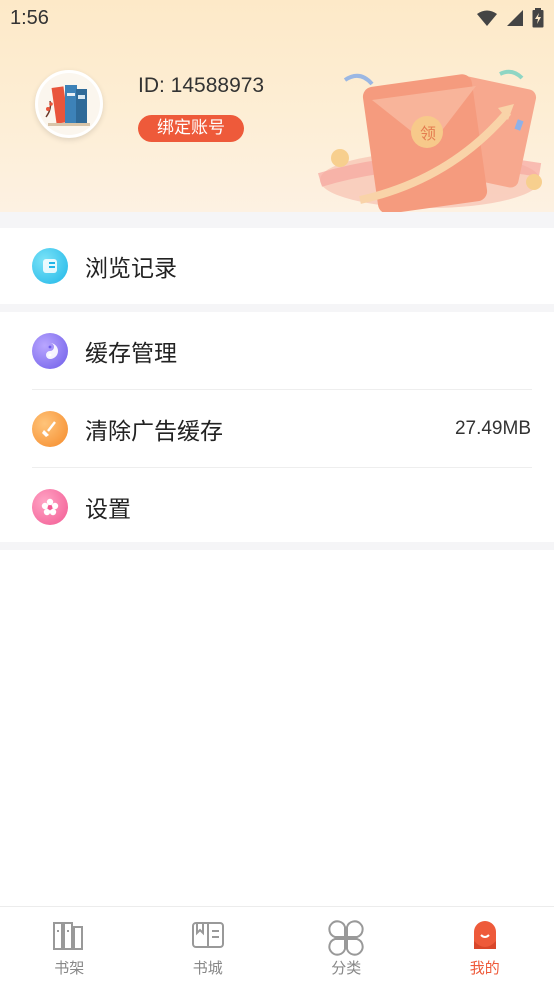 Image resolution: width=554 pixels, height=984 pixels. What do you see at coordinates (154, 431) in the screenshot?
I see `clear-ad-cache-label: 清除广告缓存` at bounding box center [154, 431].